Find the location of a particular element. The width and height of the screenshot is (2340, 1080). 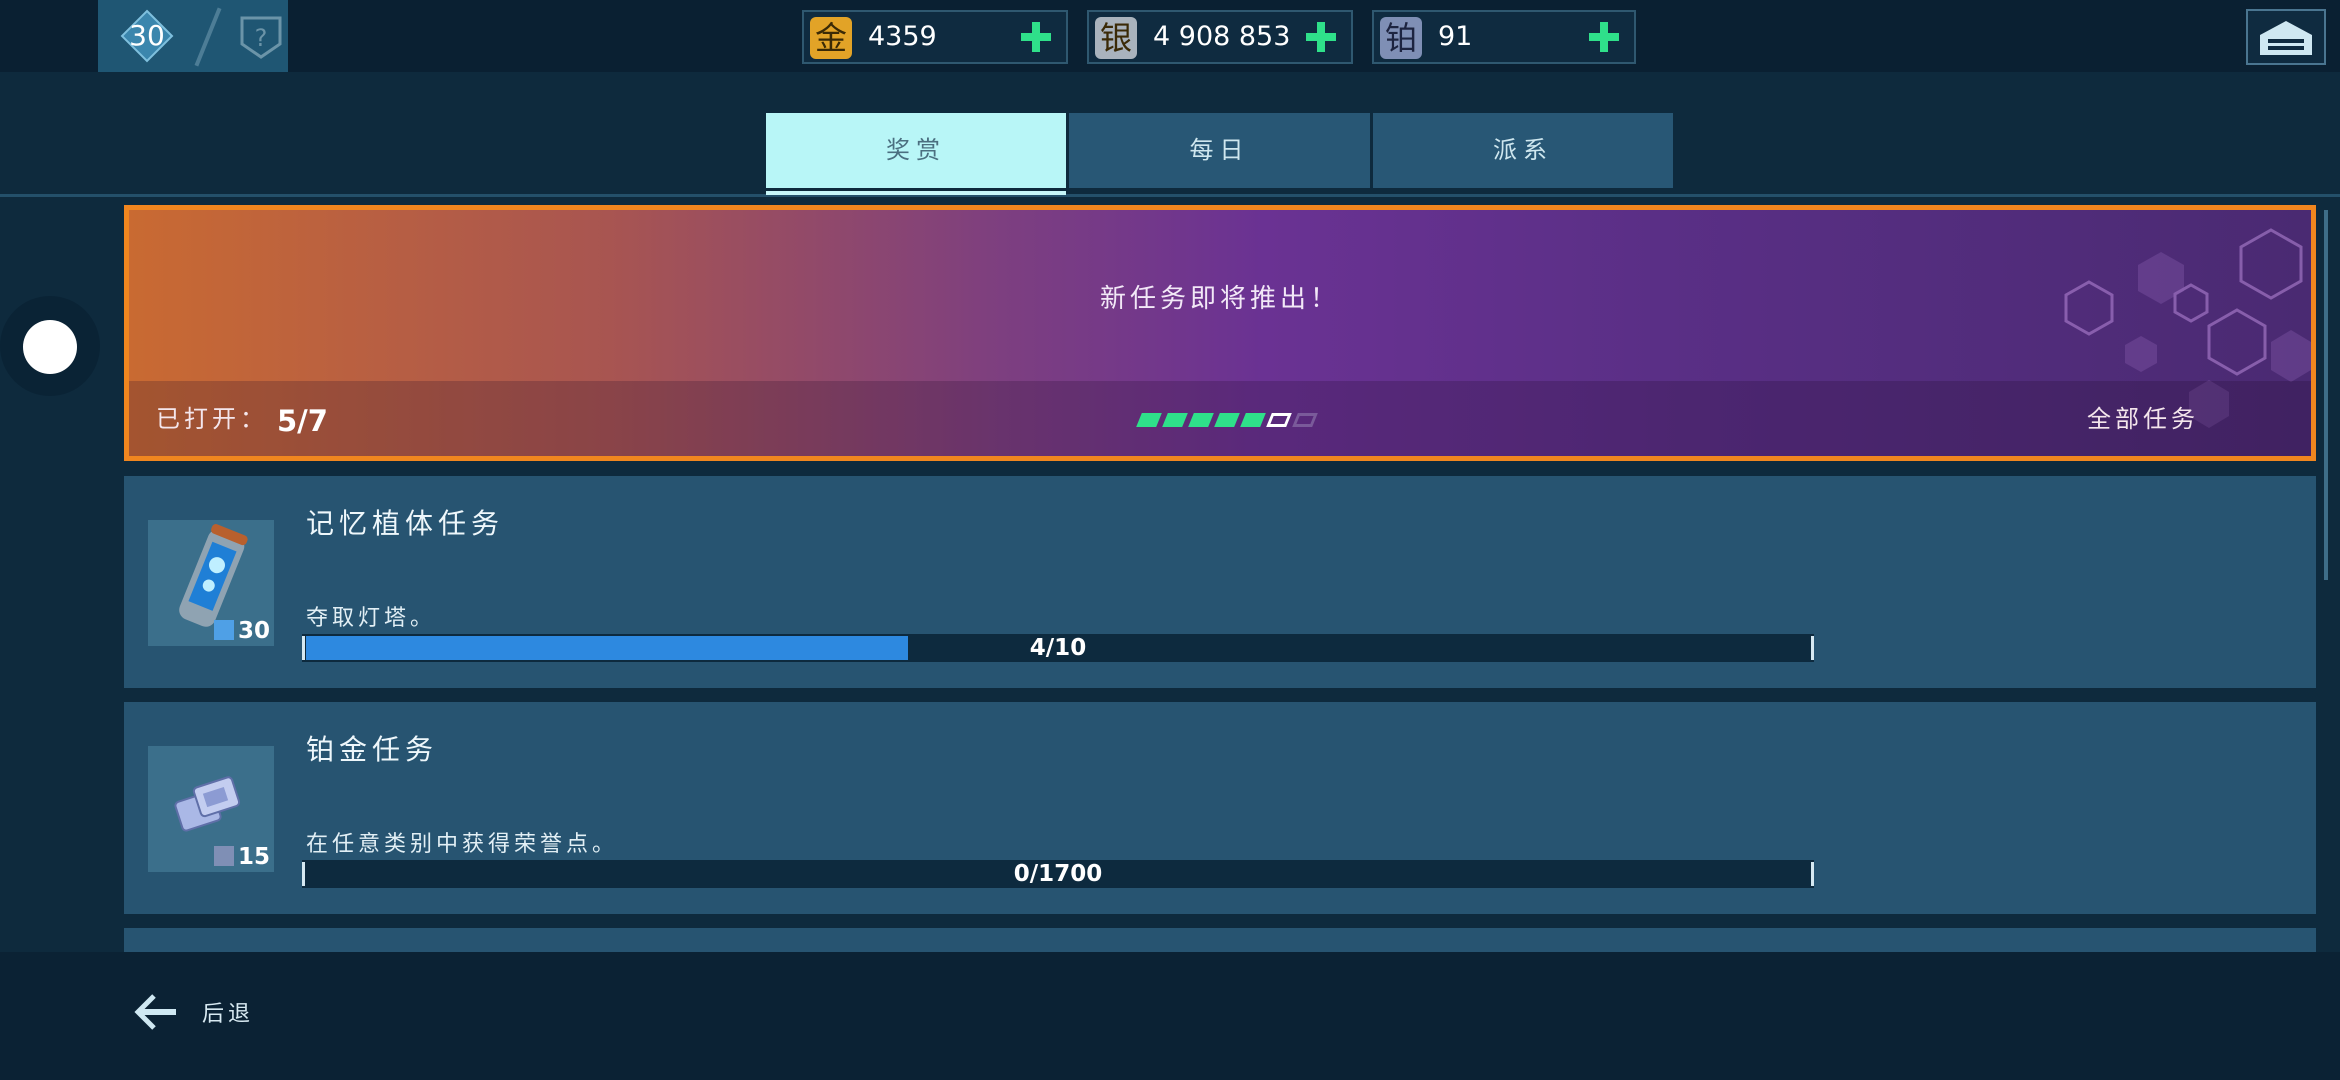

tab-divider is located at coordinates (1170, 195).